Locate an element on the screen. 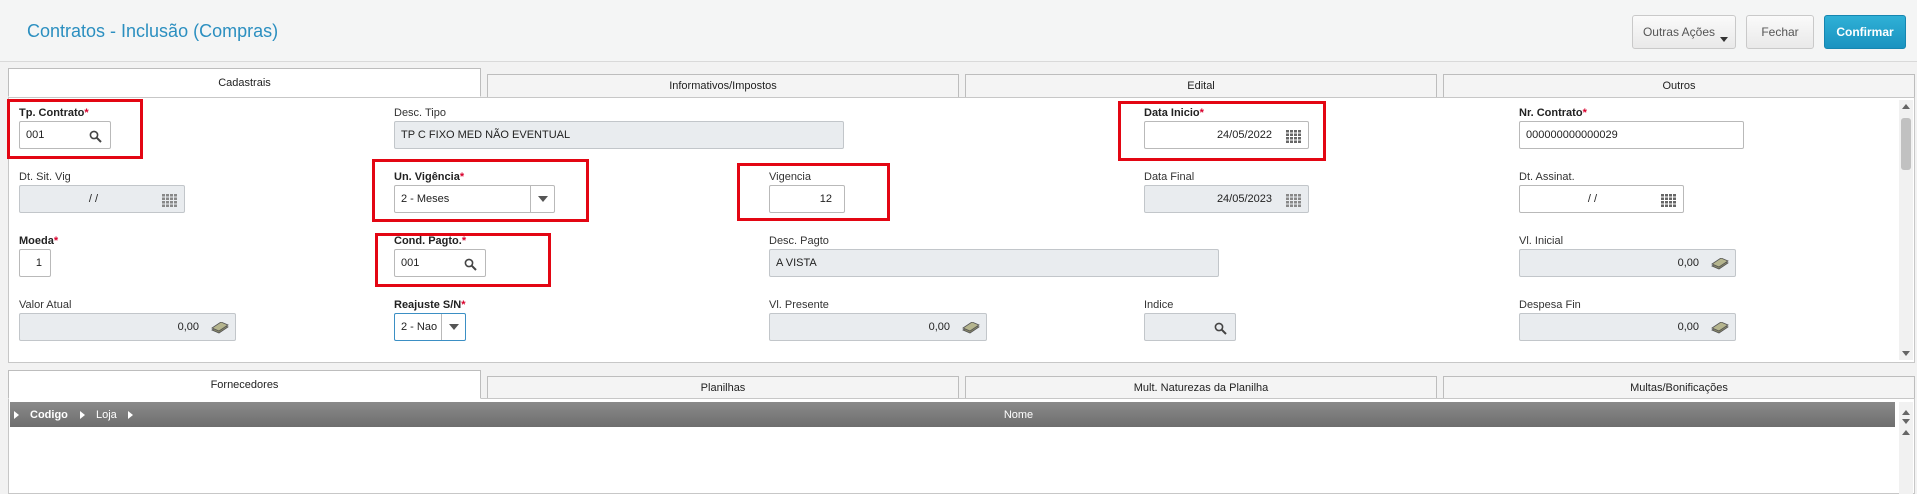 Image resolution: width=1917 pixels, height=494 pixels. vl-presente-label: Vl. Presente is located at coordinates (799, 305).